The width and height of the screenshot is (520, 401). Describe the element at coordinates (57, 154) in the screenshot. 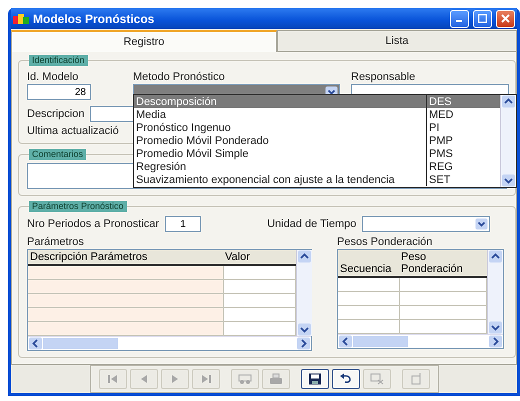

I see `group-legend: Comentarios` at that location.